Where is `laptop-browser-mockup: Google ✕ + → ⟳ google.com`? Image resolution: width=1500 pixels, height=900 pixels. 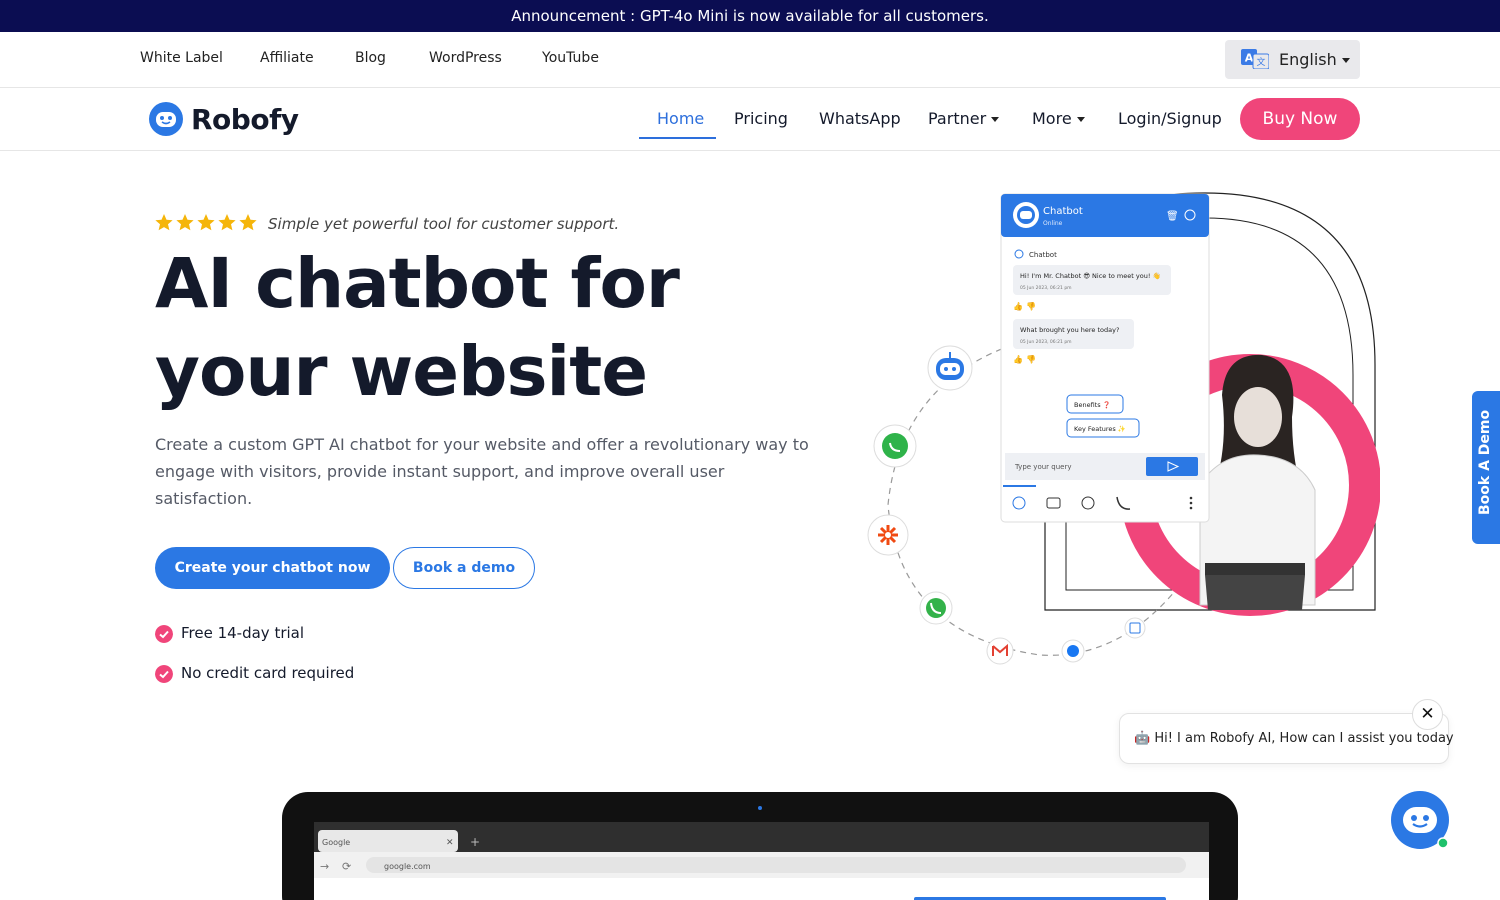 laptop-browser-mockup: Google ✕ + → ⟳ google.com is located at coordinates (760, 846).